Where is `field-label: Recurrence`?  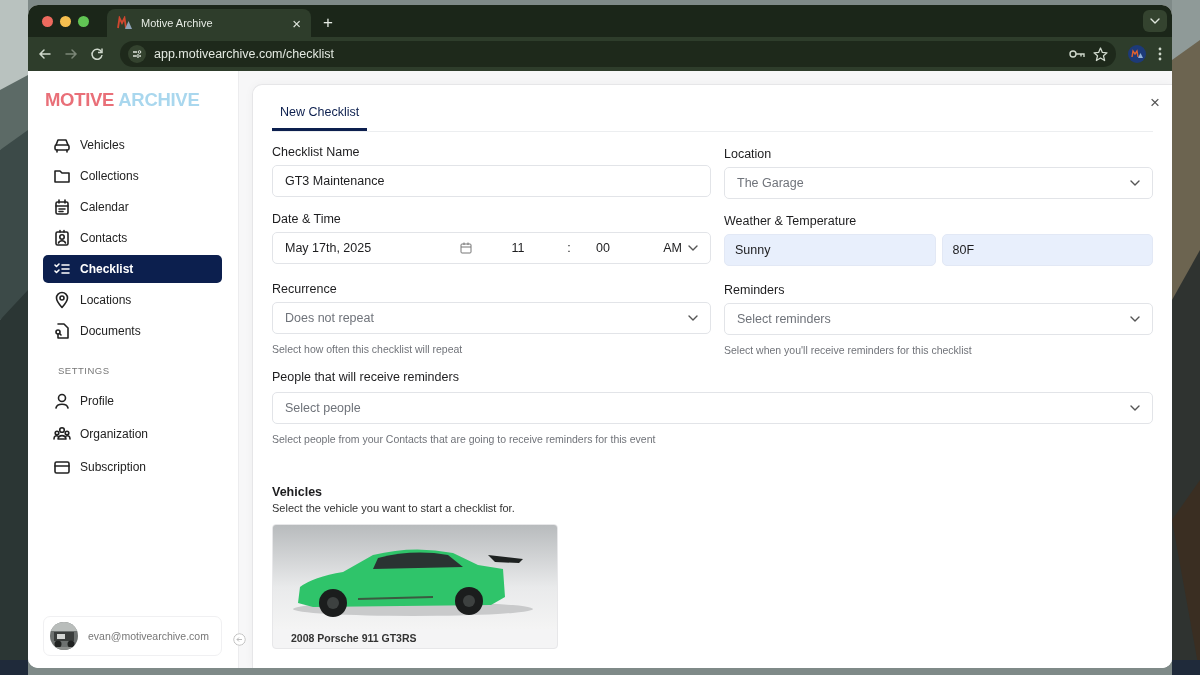 field-label: Recurrence is located at coordinates (305, 289).